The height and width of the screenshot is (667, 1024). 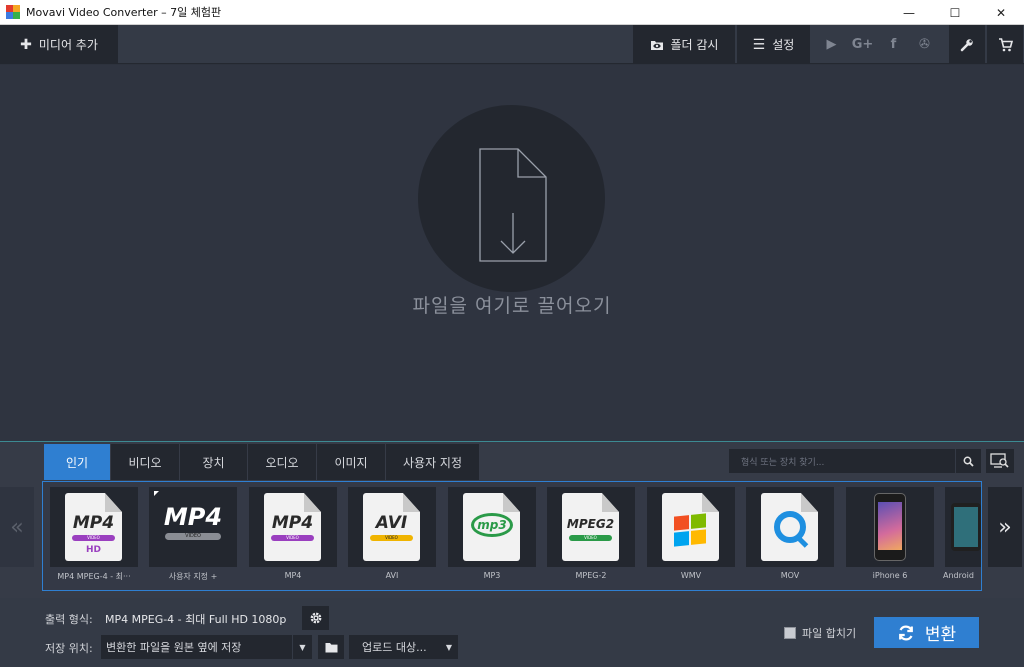 I want to click on format-label: MP4, so click(x=293, y=575).